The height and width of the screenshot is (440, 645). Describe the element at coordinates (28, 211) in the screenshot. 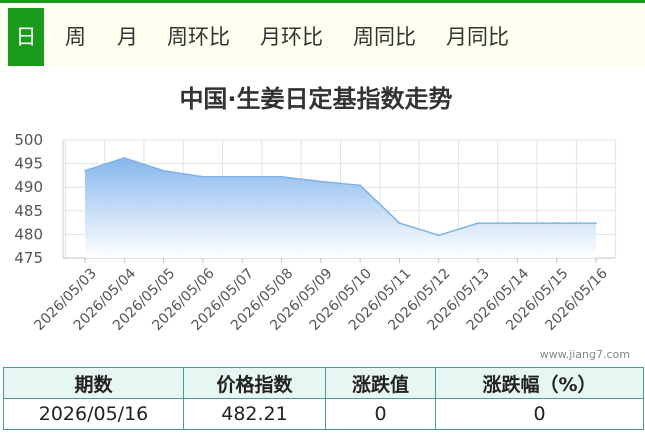

I see `y-tick-label: 485` at that location.